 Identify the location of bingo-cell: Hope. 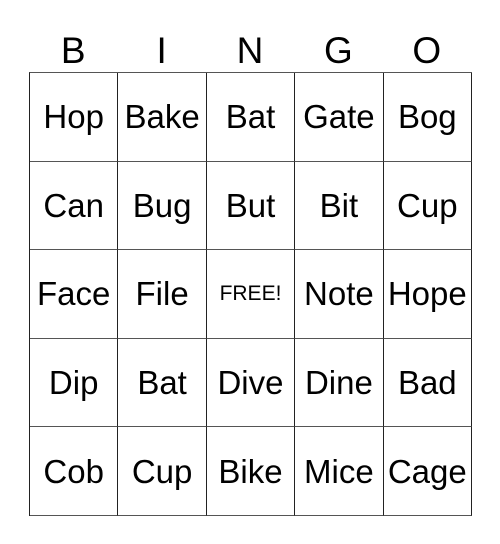
(427, 294).